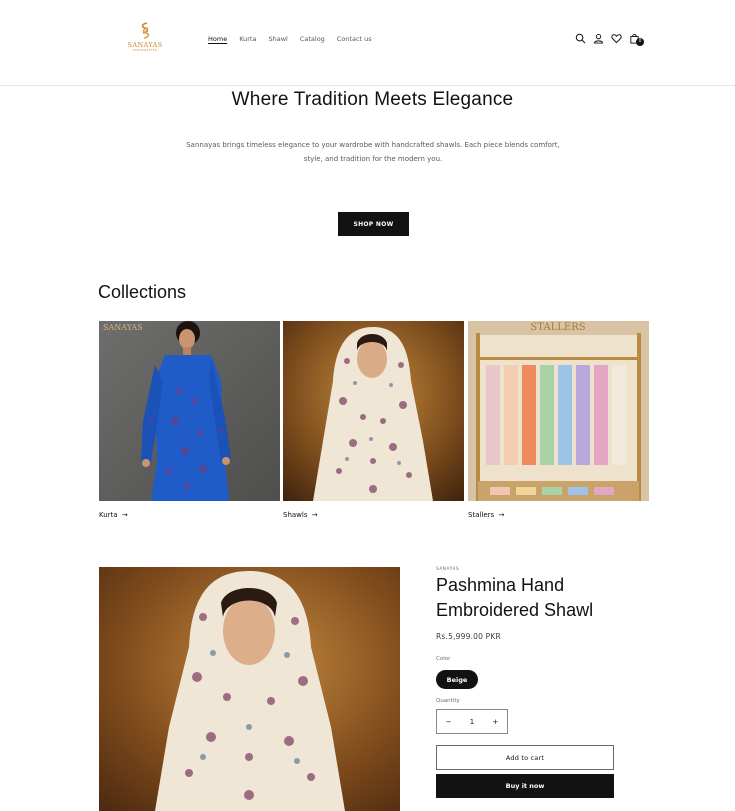  I want to click on nav-shawl: Shawl, so click(277, 39).